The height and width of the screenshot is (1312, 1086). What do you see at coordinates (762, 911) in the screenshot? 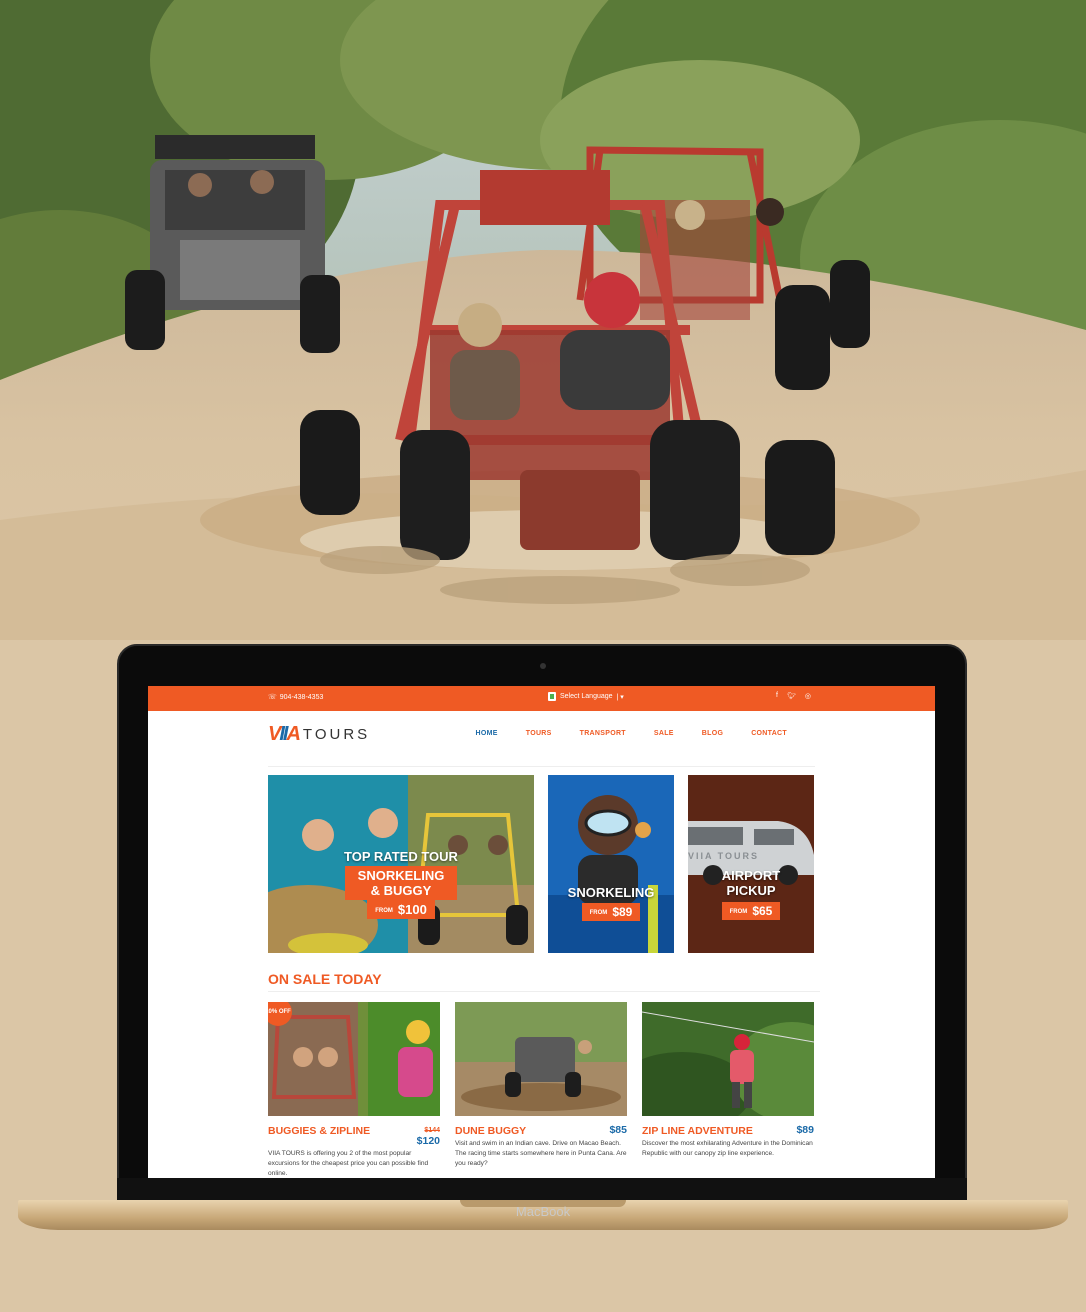
I see `promo-3-price: $65` at bounding box center [762, 911].